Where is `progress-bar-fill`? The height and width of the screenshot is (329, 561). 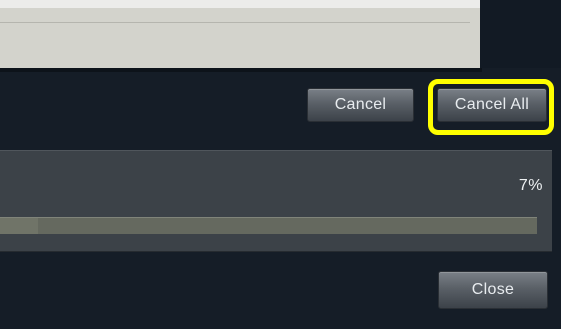
progress-bar-fill is located at coordinates (19, 226).